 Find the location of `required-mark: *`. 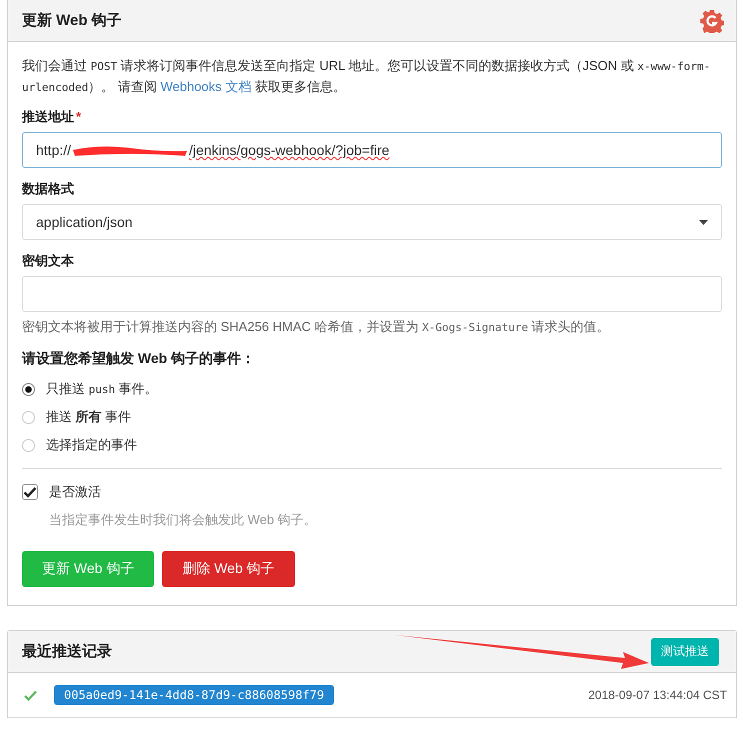

required-mark: * is located at coordinates (79, 116).